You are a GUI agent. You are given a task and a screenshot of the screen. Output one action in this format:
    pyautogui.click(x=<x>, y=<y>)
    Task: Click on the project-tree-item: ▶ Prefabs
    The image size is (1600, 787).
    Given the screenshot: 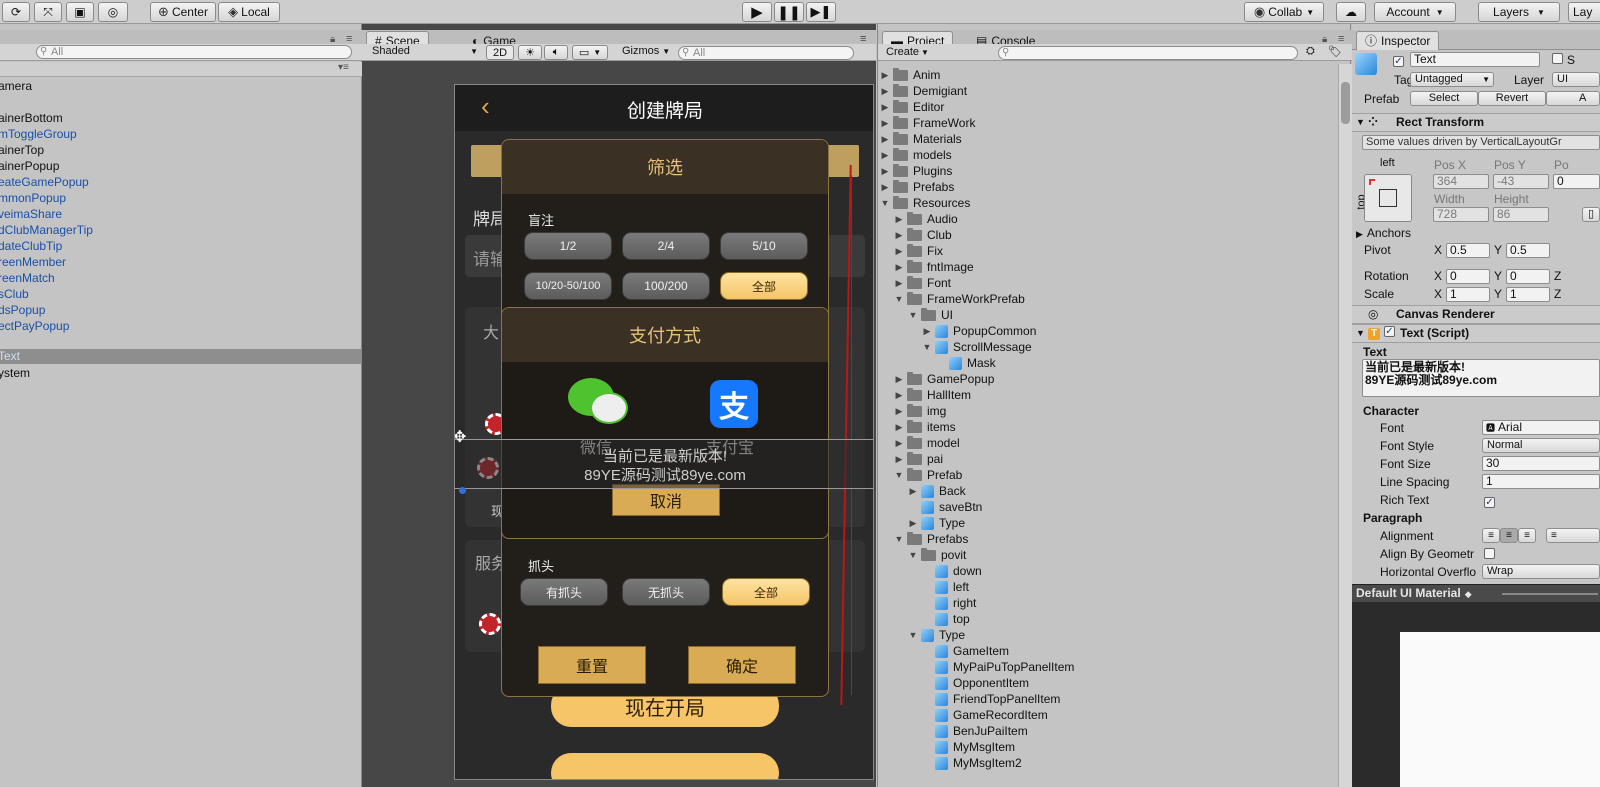 What is the action you would take?
    pyautogui.click(x=917, y=187)
    